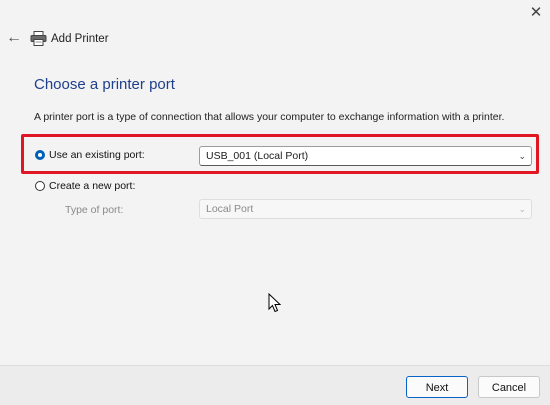  Describe the element at coordinates (365, 156) in the screenshot. I see `existing-port-dropdown: USB_001 (Local Port) ⌄` at that location.